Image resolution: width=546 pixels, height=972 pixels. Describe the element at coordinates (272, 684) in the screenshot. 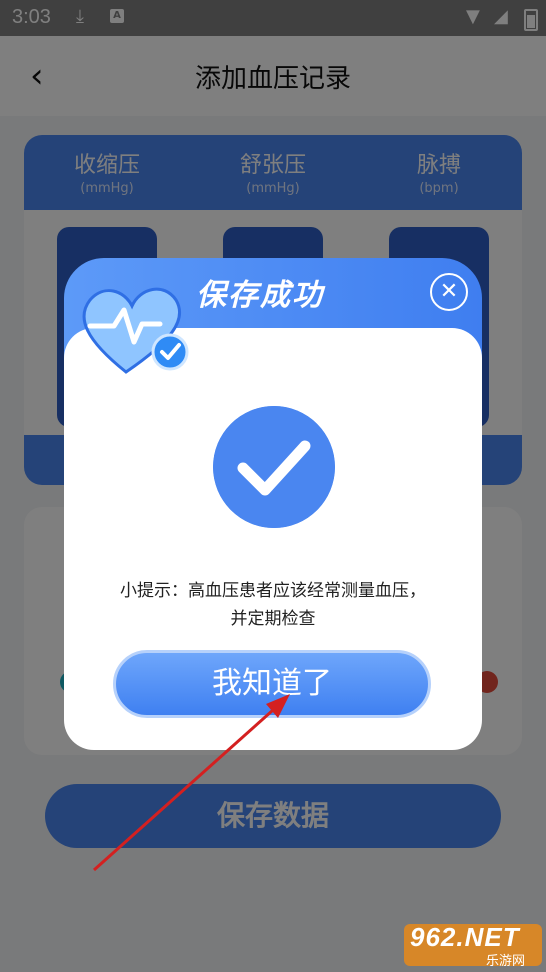

I see `got-it-button: 我知道了` at that location.